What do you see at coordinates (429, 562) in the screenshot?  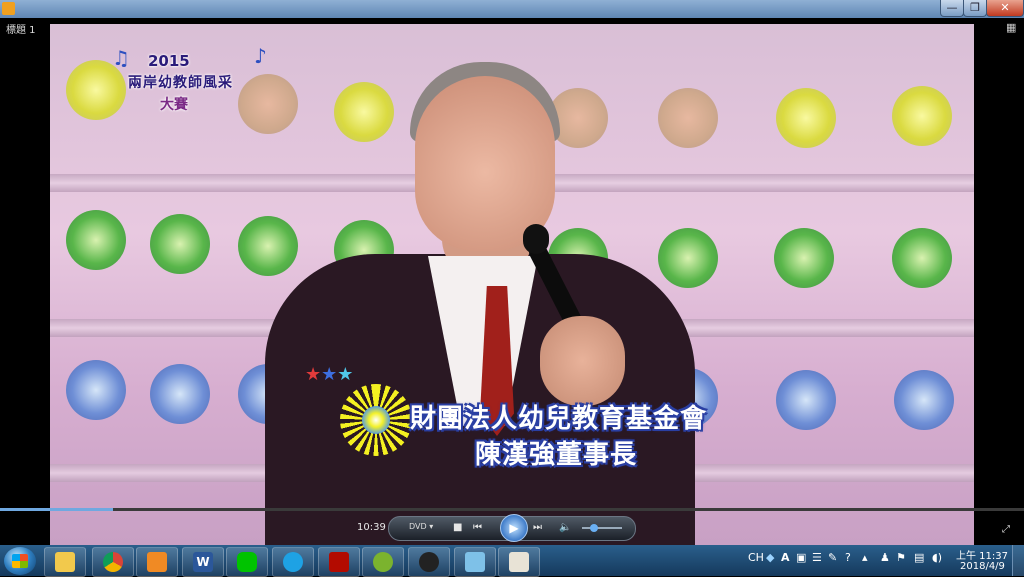 I see `qq-icon` at bounding box center [429, 562].